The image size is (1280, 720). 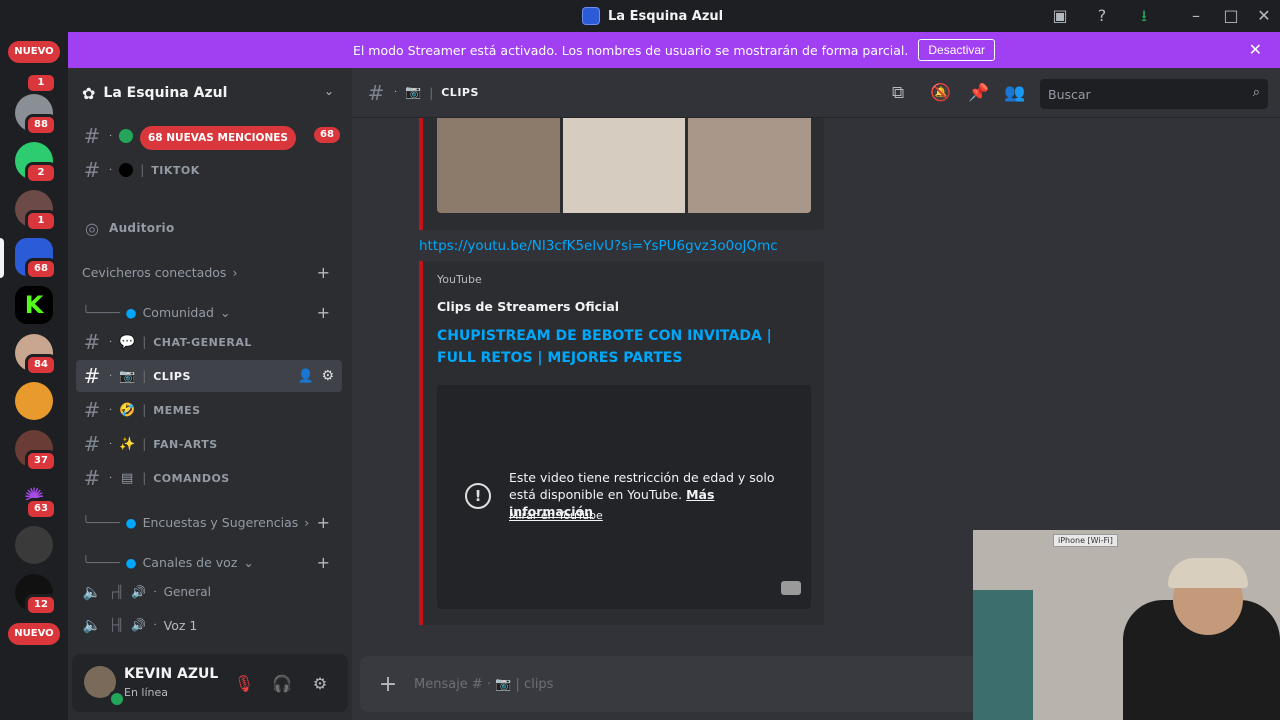 I want to click on server-icon-clips: 12, so click(x=36, y=595).